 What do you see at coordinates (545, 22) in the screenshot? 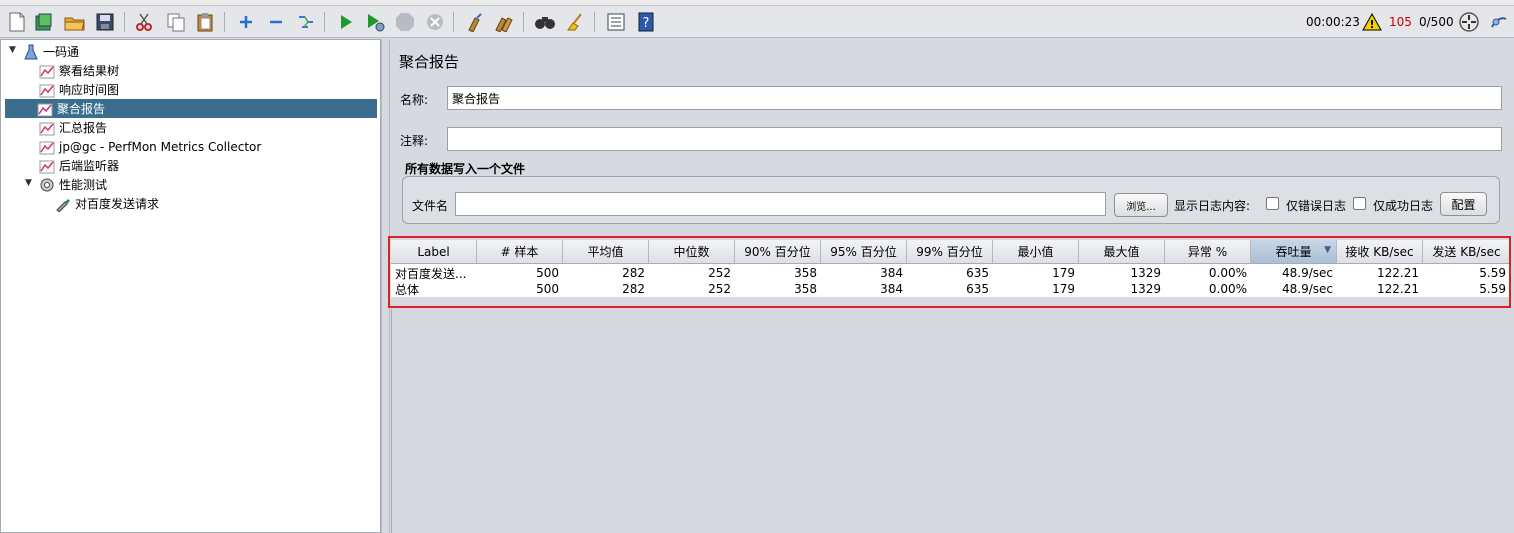
I see `search-icon` at bounding box center [545, 22].